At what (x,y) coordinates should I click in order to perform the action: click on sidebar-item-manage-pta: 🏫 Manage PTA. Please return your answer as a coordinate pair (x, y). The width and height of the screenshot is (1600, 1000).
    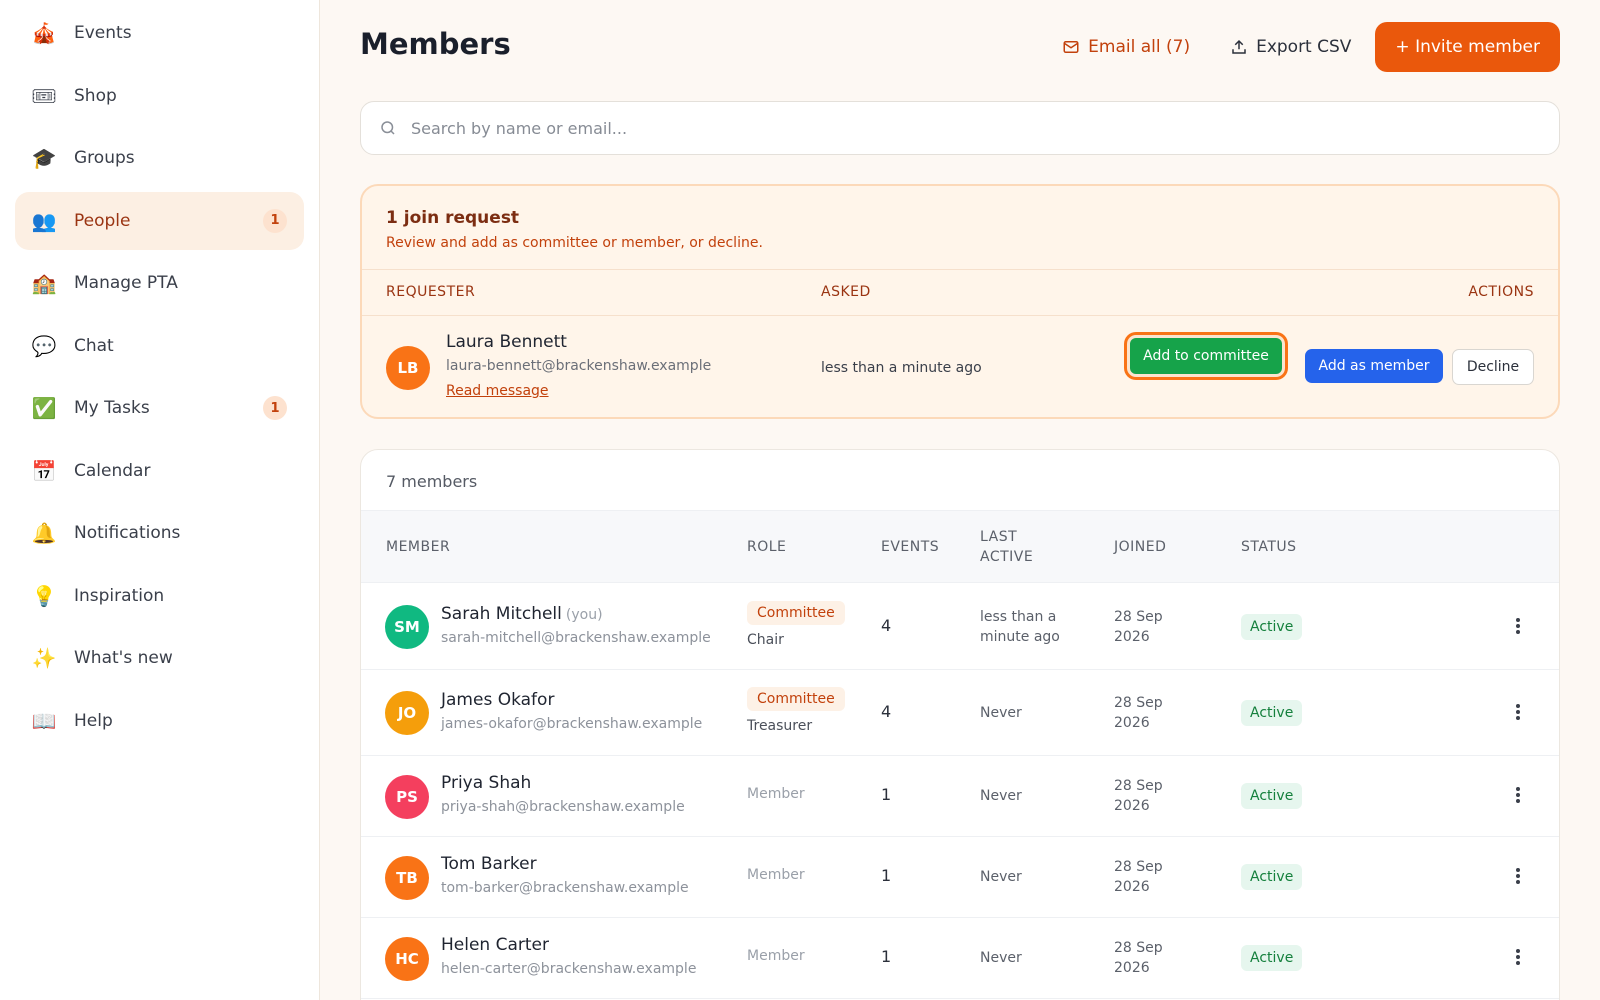
    Looking at the image, I should click on (159, 283).